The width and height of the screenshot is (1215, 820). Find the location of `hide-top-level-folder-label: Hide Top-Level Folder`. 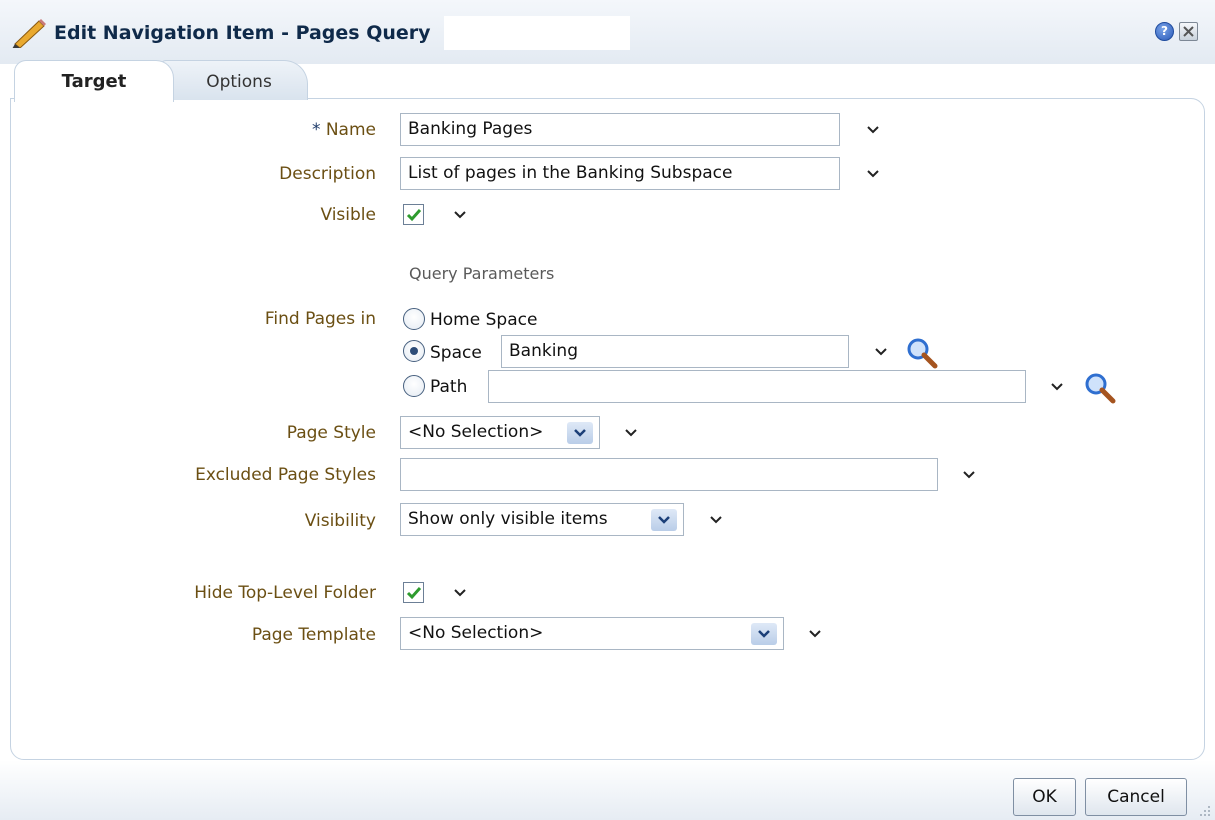

hide-top-level-folder-label: Hide Top-Level Folder is located at coordinates (285, 593).